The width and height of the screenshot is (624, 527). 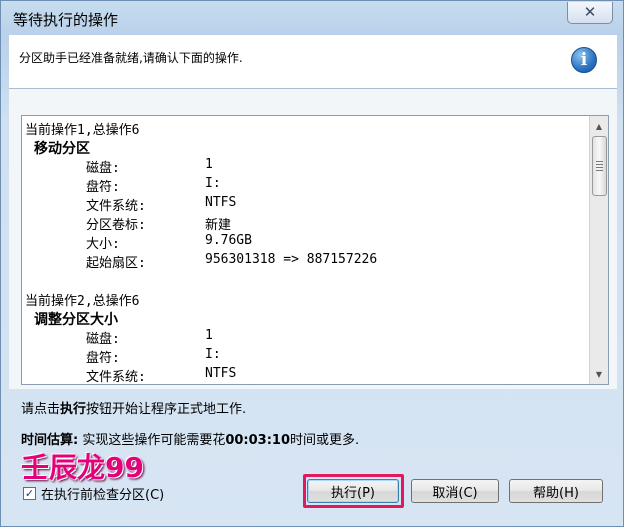 What do you see at coordinates (103, 495) in the screenshot?
I see `checkbox-label: 在执行前检查分区(C)` at bounding box center [103, 495].